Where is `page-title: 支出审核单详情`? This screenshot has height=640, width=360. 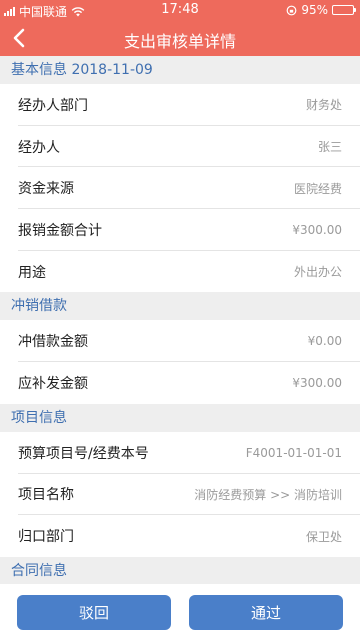
page-title: 支出审核单详情 is located at coordinates (179, 41).